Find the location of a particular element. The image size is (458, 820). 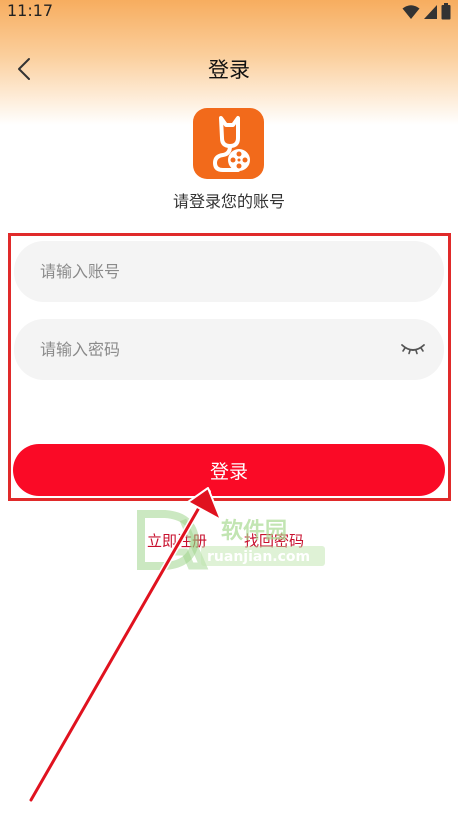

battery-icon is located at coordinates (446, 11).